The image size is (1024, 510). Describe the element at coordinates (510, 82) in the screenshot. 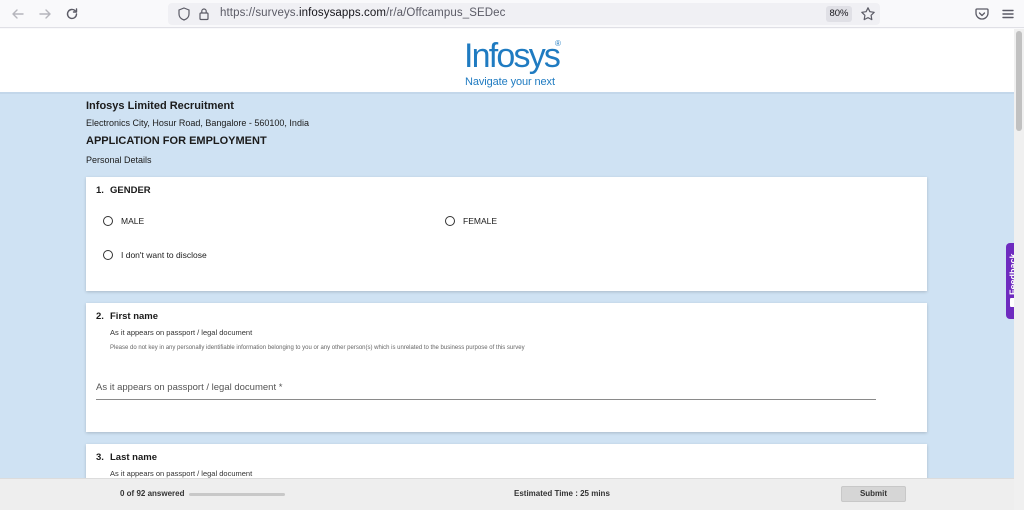

I see `logo-tagline: Navigate your next` at that location.